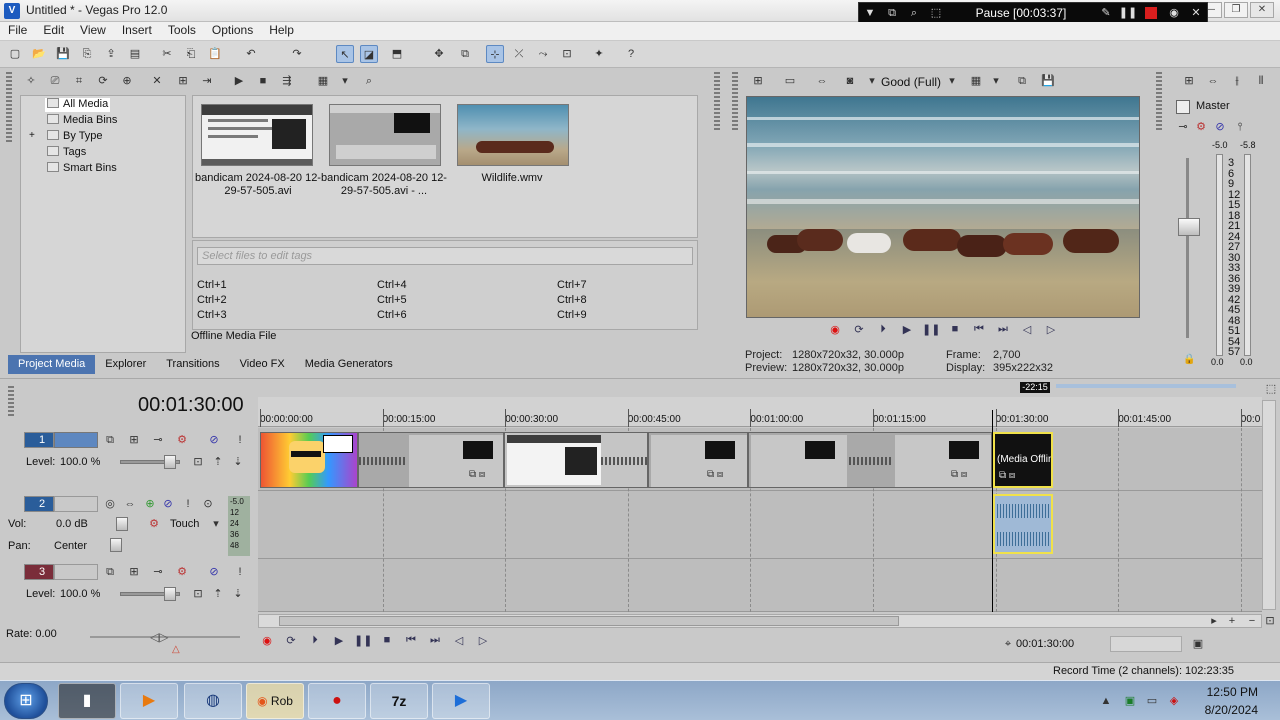  What do you see at coordinates (213, 701) in the screenshot?
I see `taskbar-app-globe: ◍` at bounding box center [213, 701].